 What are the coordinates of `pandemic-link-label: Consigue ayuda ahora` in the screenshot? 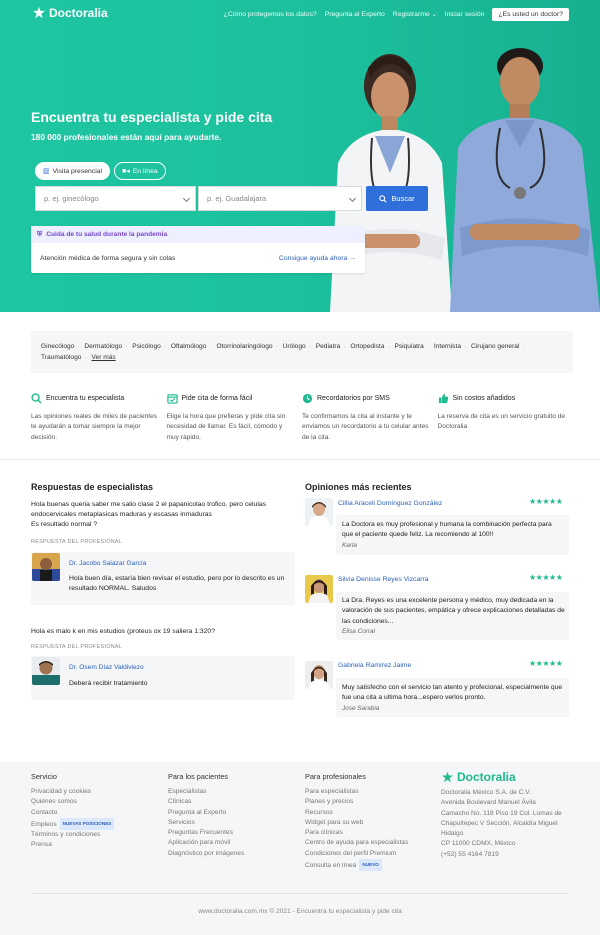 It's located at (313, 258).